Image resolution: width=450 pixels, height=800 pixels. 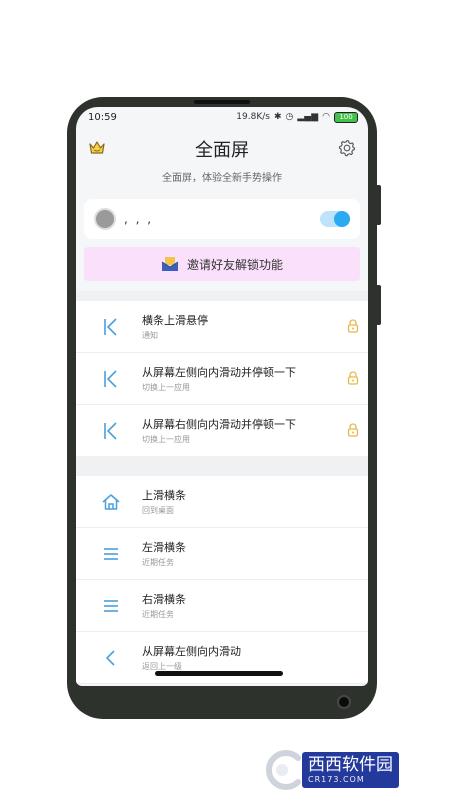 What do you see at coordinates (164, 495) in the screenshot?
I see `item-title: 上滑横条` at bounding box center [164, 495].